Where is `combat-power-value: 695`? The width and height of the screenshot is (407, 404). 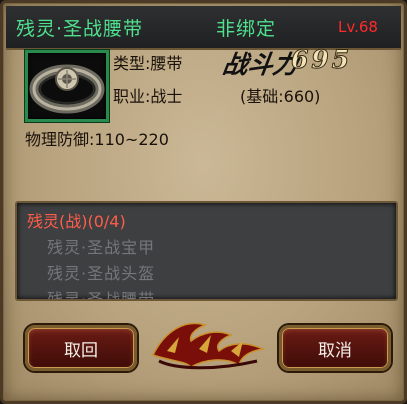 combat-power-value: 695 is located at coordinates (321, 60).